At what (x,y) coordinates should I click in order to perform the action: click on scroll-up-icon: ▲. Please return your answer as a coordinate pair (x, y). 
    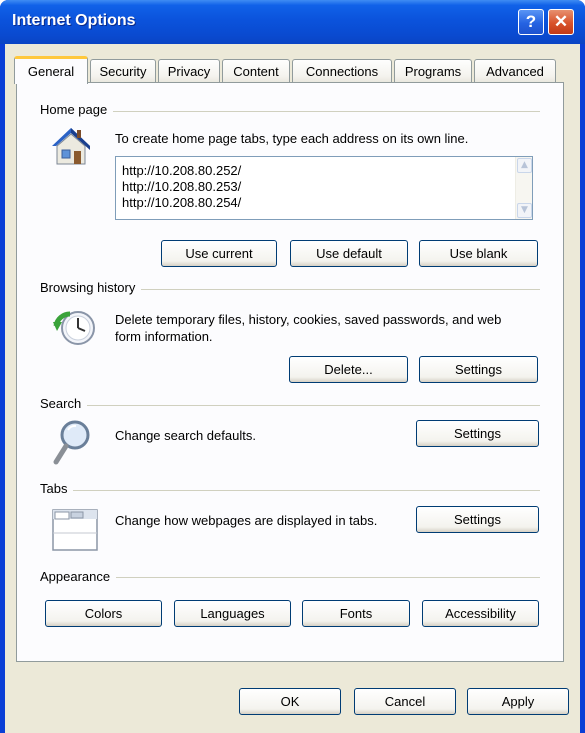
    Looking at the image, I should click on (524, 165).